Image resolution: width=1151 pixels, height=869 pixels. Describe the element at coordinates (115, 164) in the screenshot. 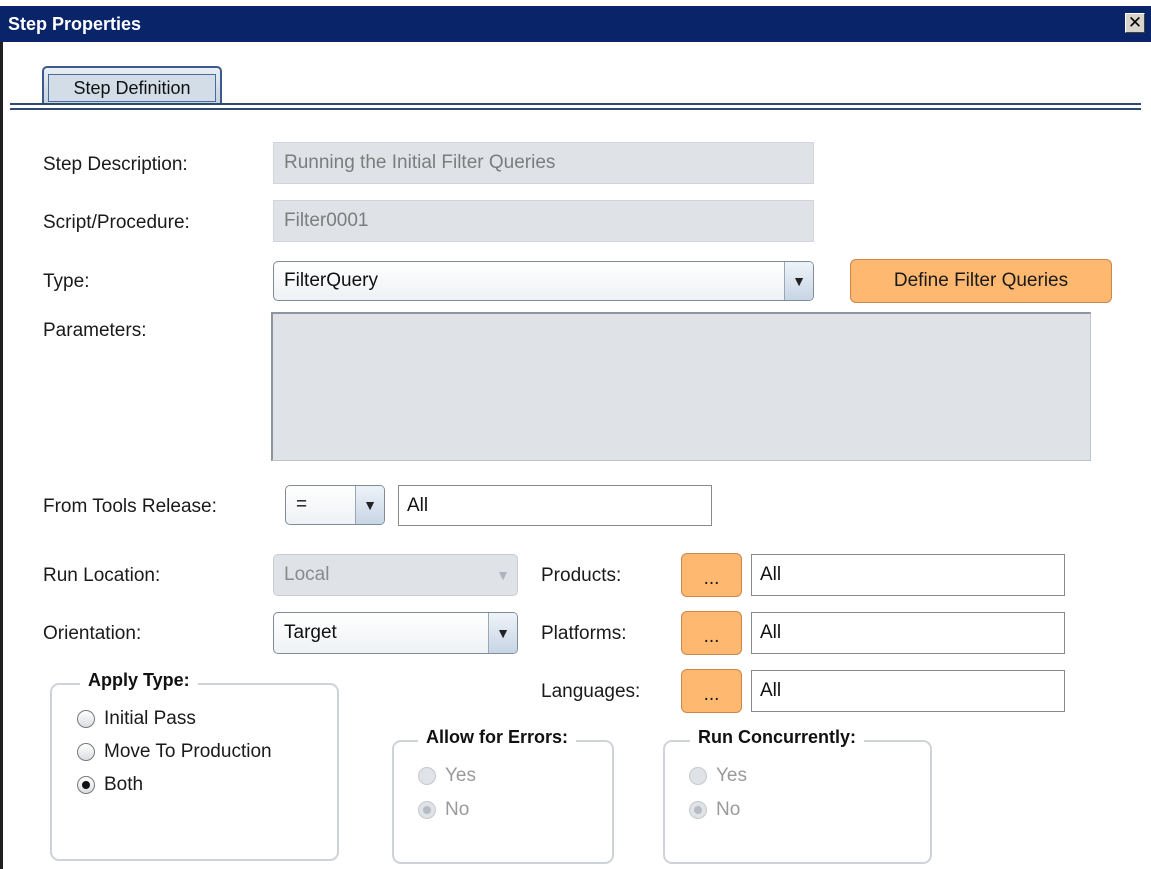

I see `step-description-label: Step Description:` at that location.